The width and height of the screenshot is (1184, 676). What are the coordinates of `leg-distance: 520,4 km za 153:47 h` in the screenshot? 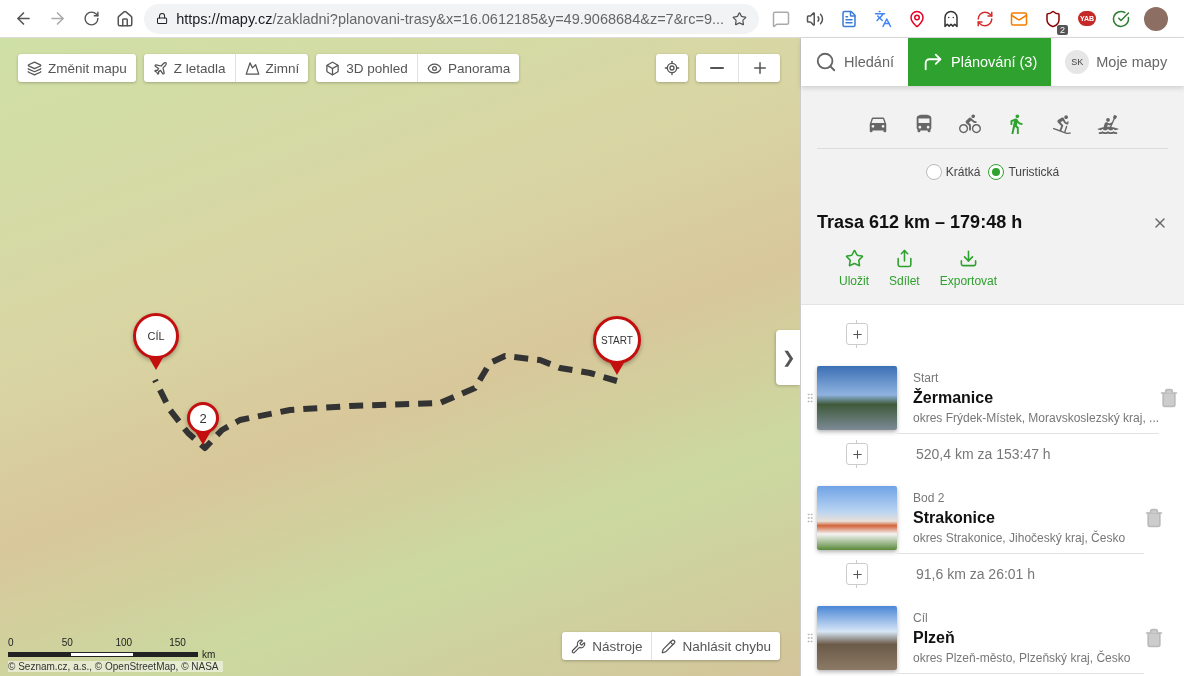 It's located at (983, 454).